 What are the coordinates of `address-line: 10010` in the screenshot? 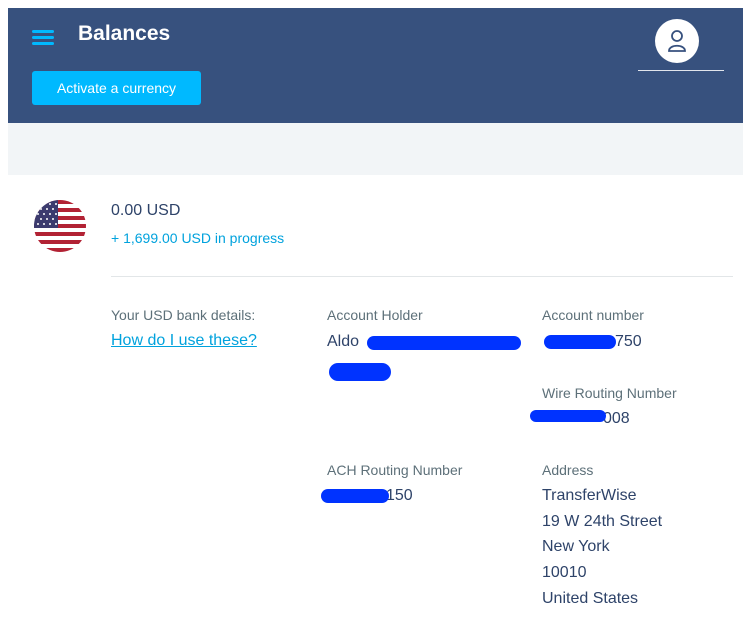 It's located at (564, 572).